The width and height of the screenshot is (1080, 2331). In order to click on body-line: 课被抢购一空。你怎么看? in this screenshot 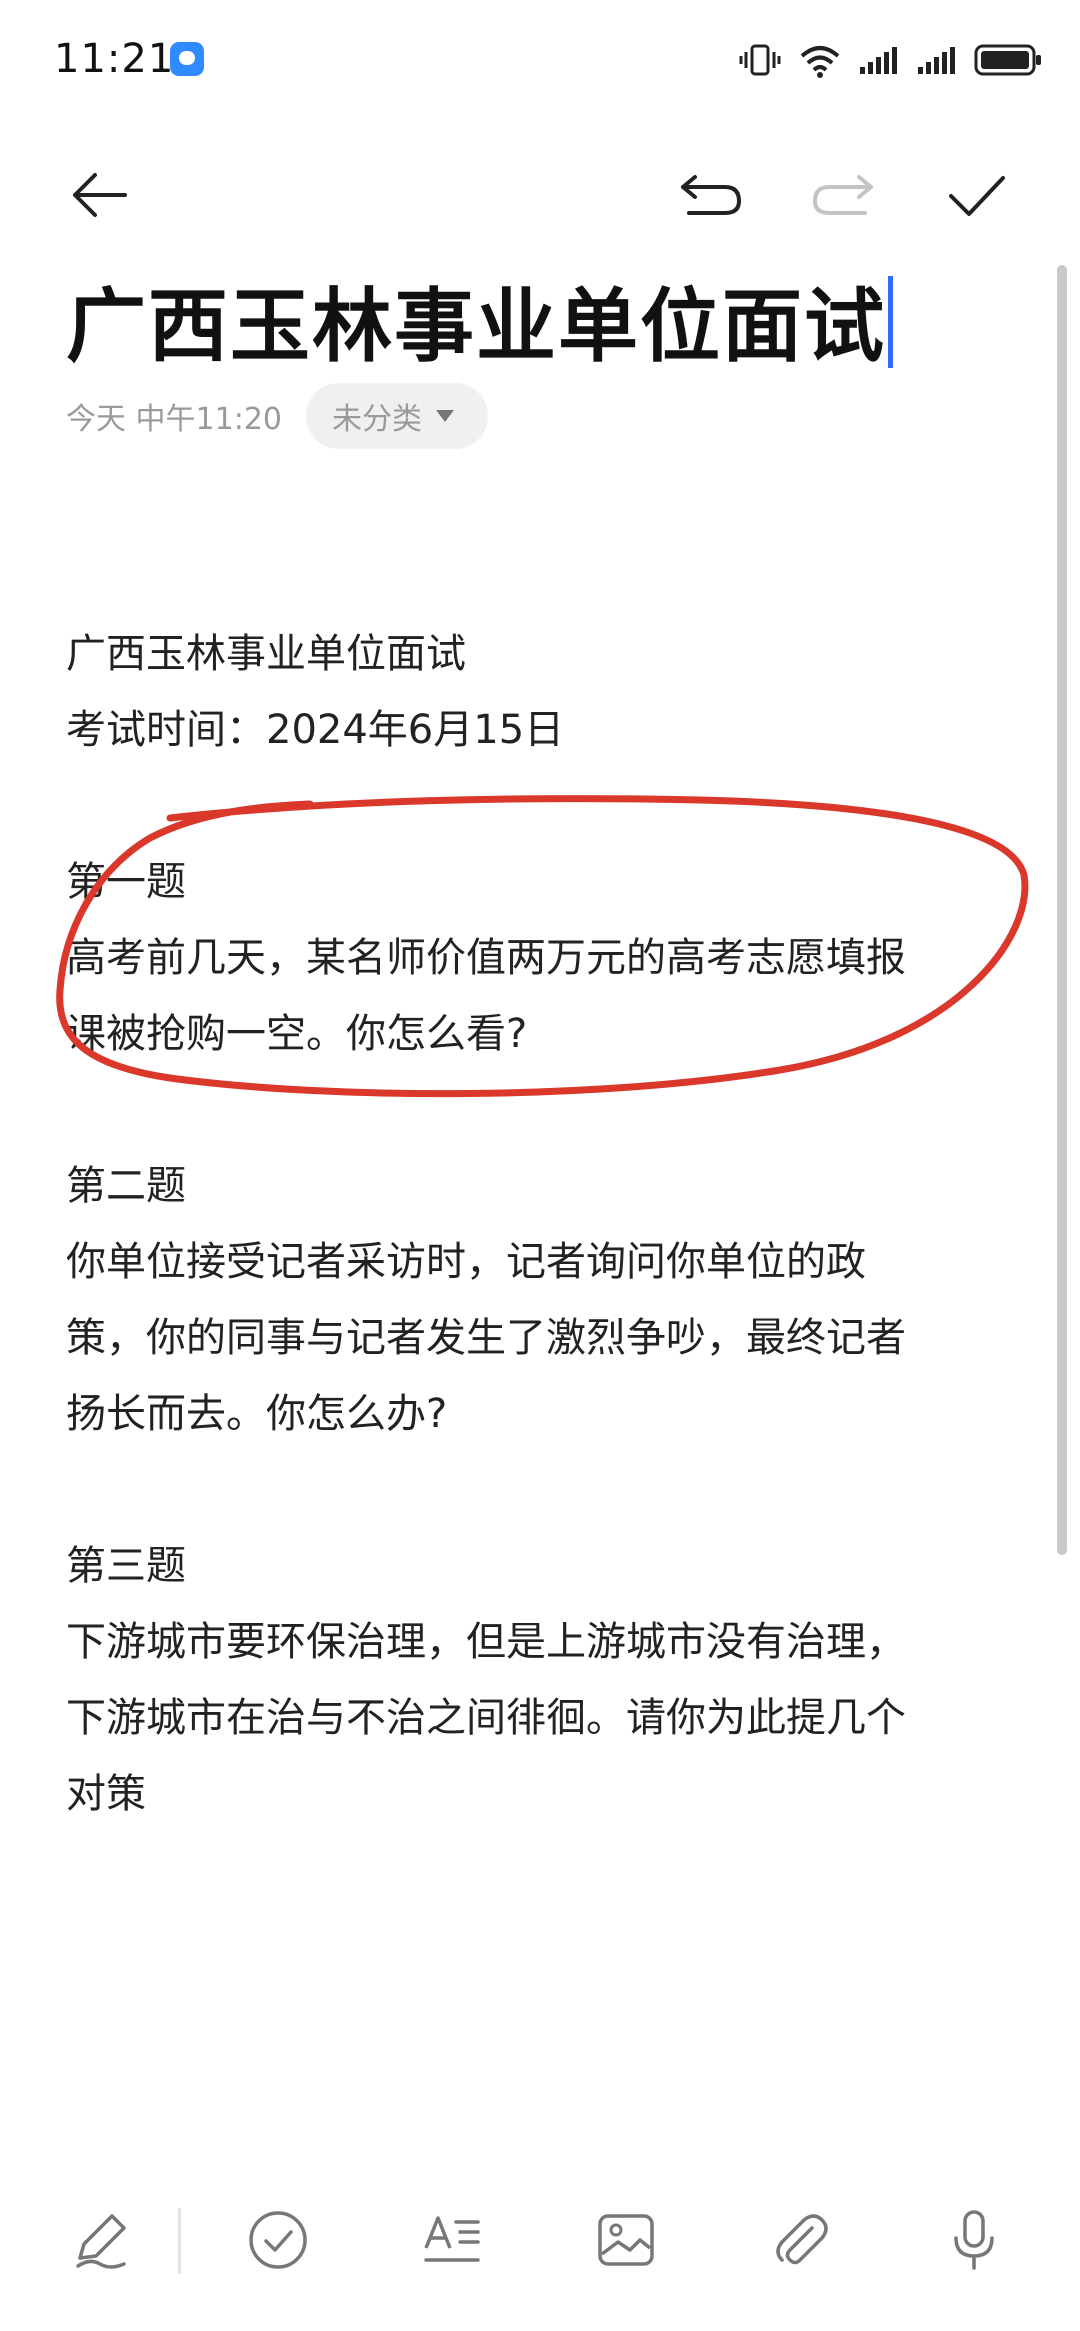, I will do `click(297, 1034)`.